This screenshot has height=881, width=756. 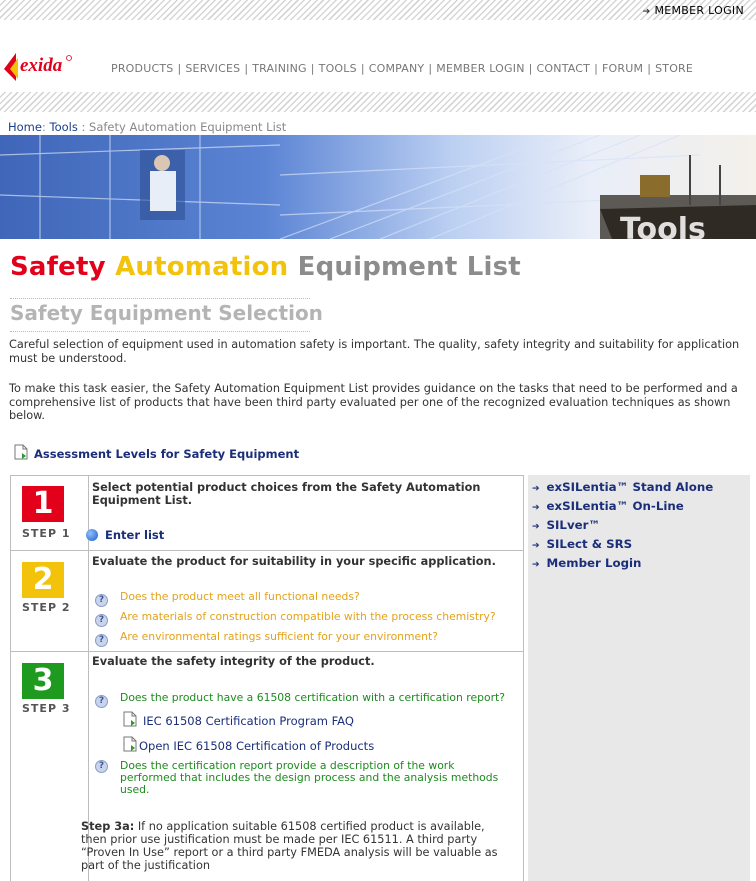 What do you see at coordinates (108, 826) in the screenshot?
I see `step-3a-label: Step 3a:` at bounding box center [108, 826].